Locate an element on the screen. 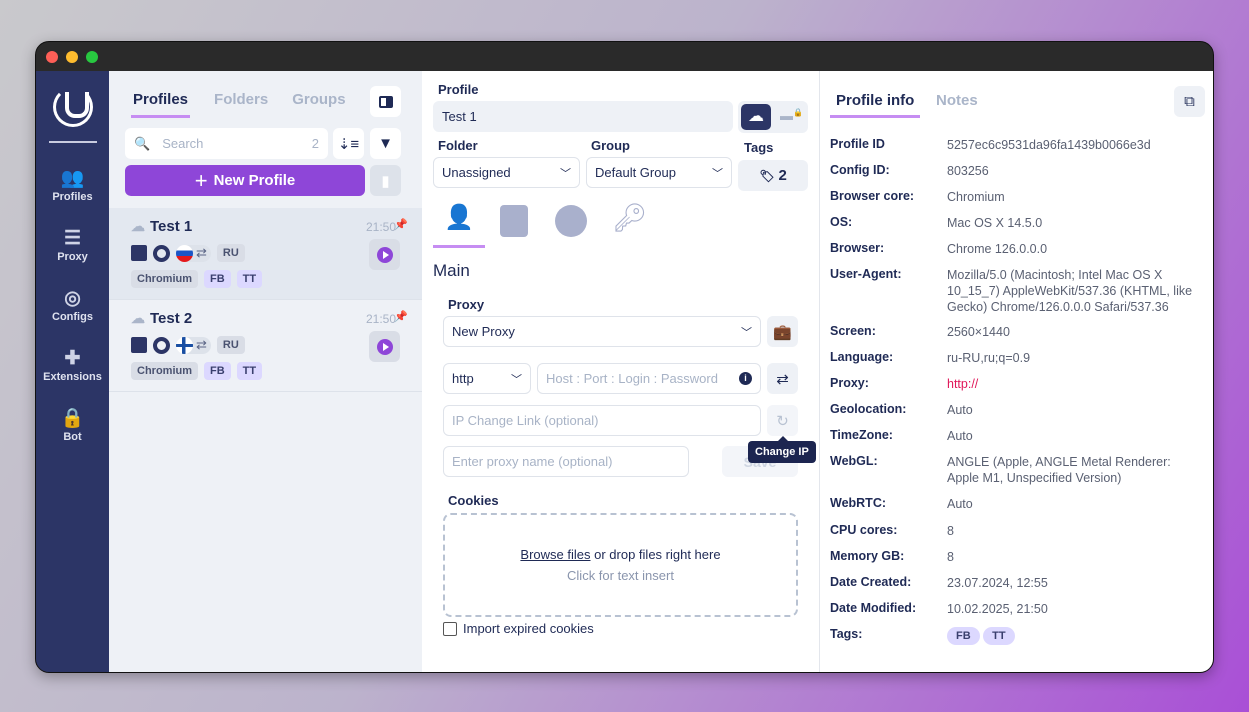 The width and height of the screenshot is (1249, 712). toggle-panel-button is located at coordinates (385, 101).